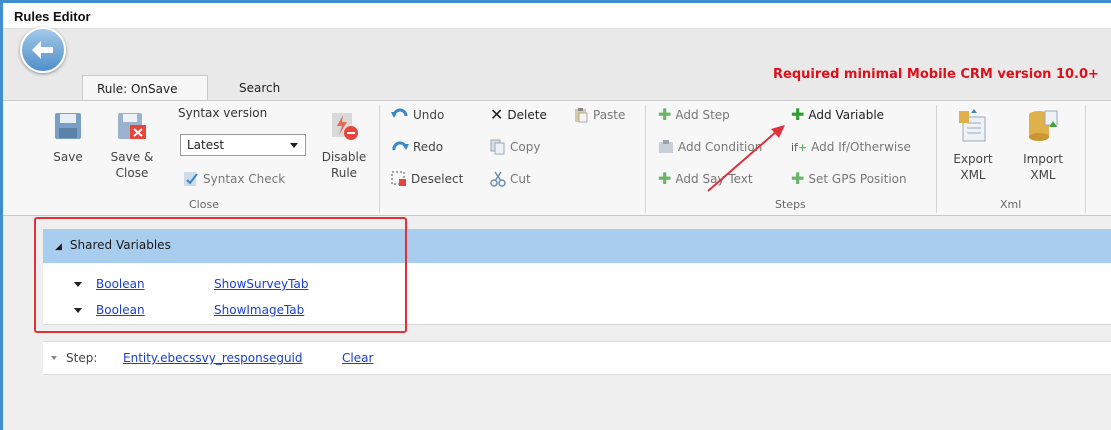 The width and height of the screenshot is (1111, 430). Describe the element at coordinates (799, 147) in the screenshot. I see `if-plus-icon: if+` at that location.